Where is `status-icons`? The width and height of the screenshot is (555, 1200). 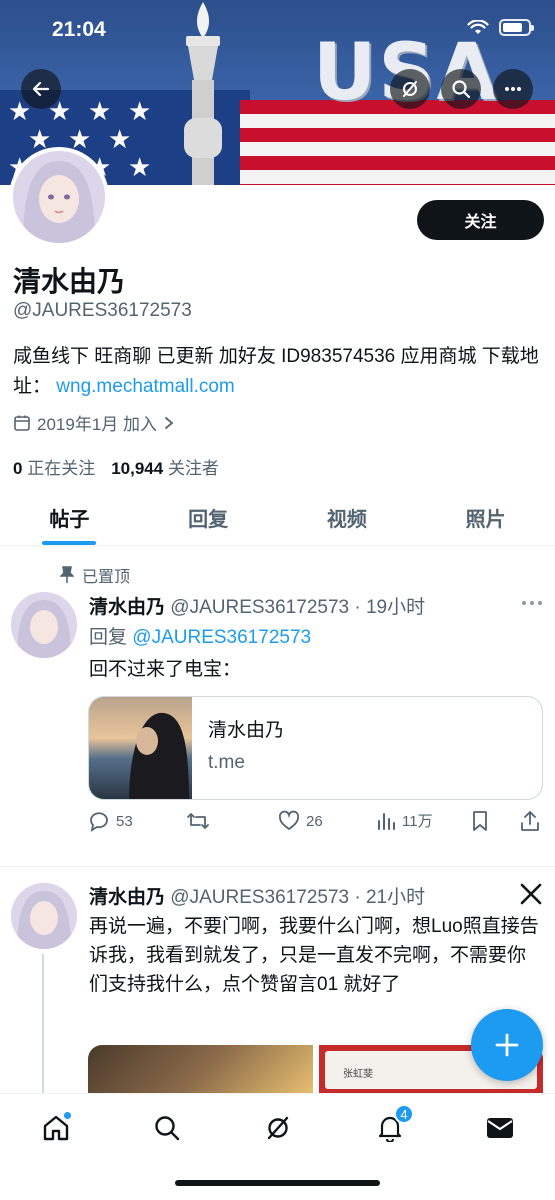 status-icons is located at coordinates (500, 27).